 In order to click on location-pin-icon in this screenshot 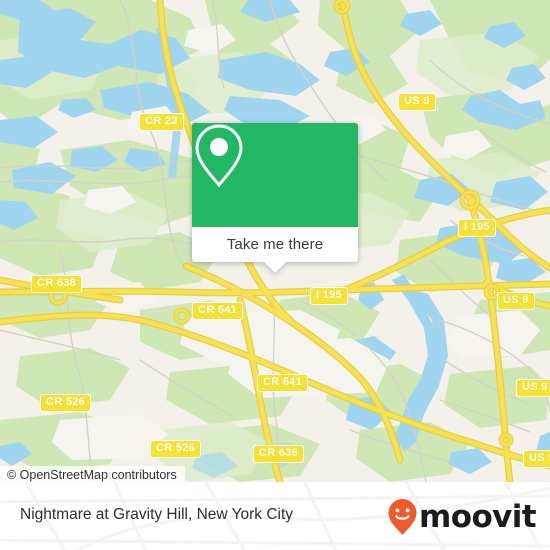, I will do `click(219, 156)`.